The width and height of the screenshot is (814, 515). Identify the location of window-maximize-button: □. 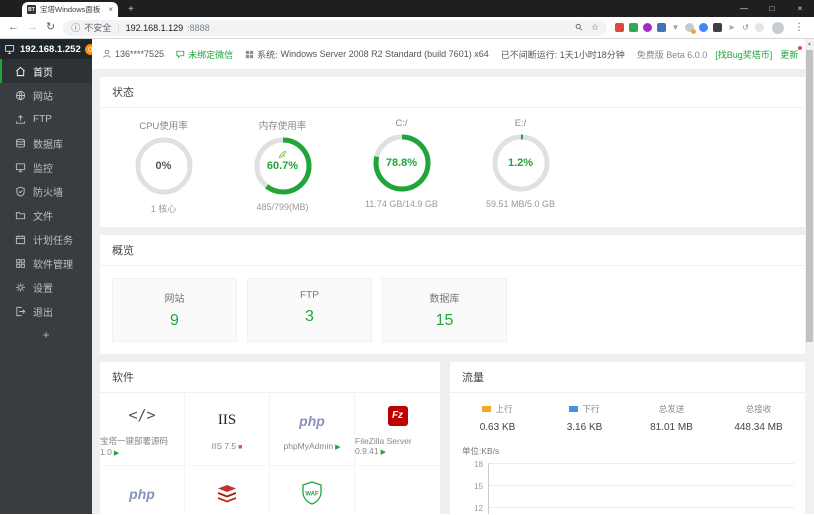
(772, 8).